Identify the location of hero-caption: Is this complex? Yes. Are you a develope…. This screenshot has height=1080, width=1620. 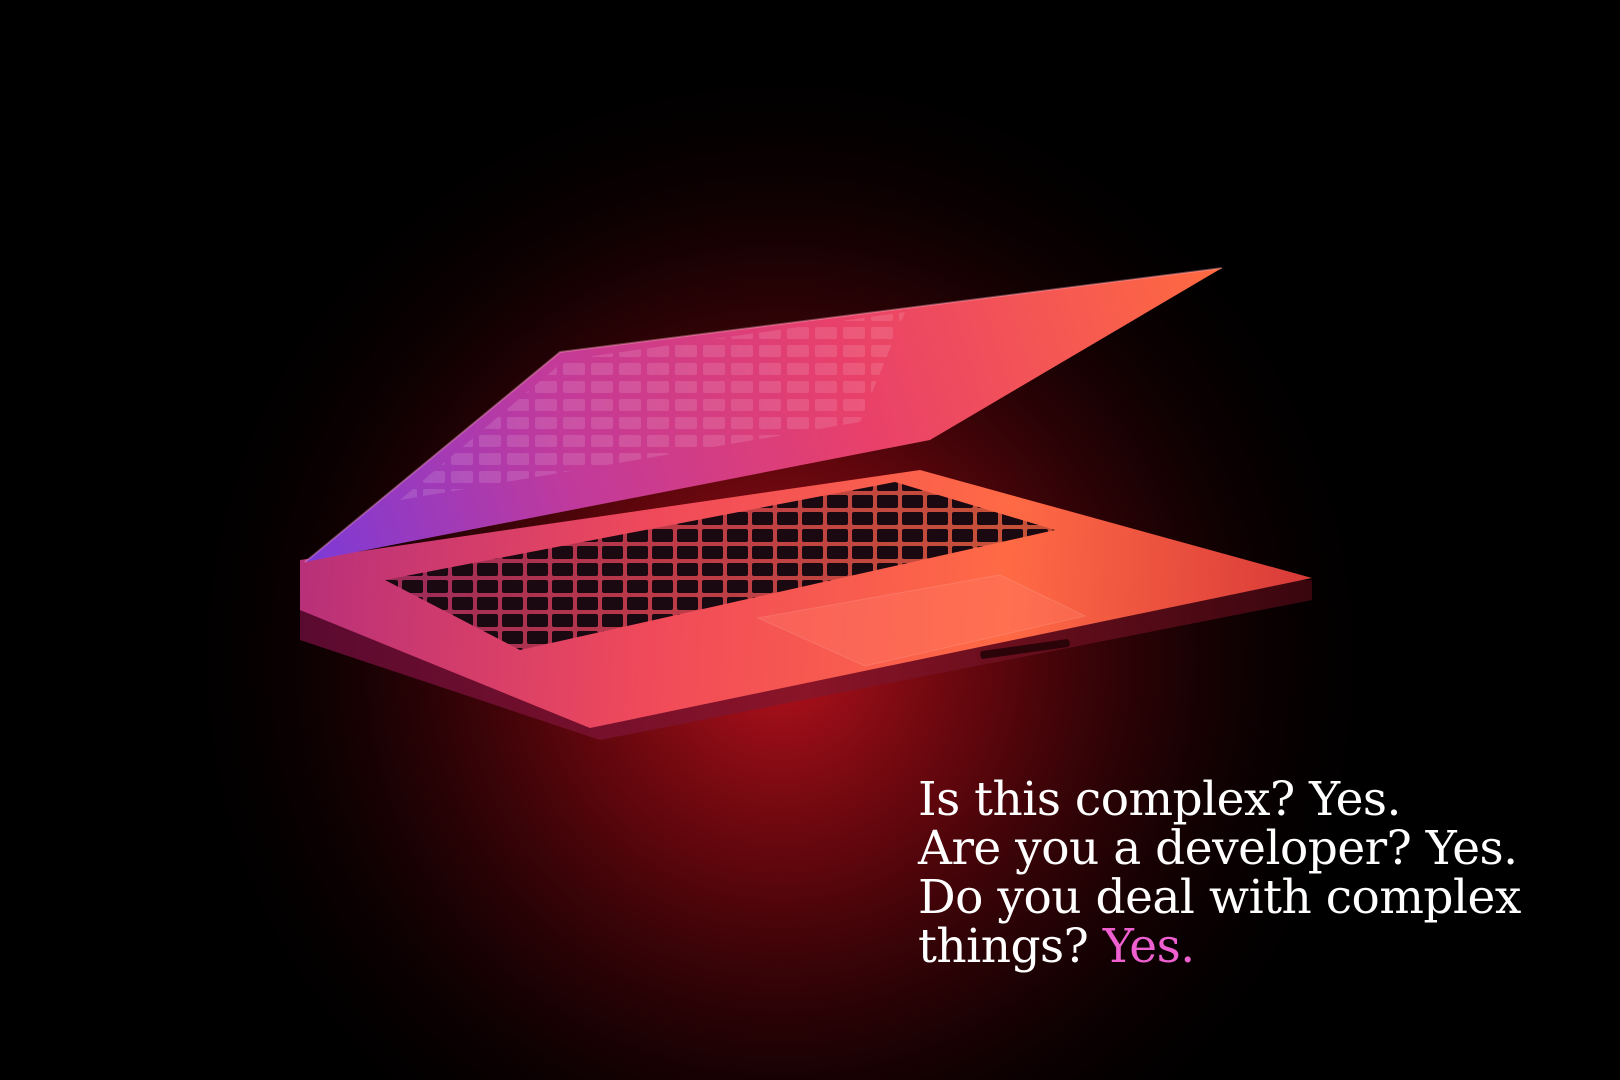
(1258, 873).